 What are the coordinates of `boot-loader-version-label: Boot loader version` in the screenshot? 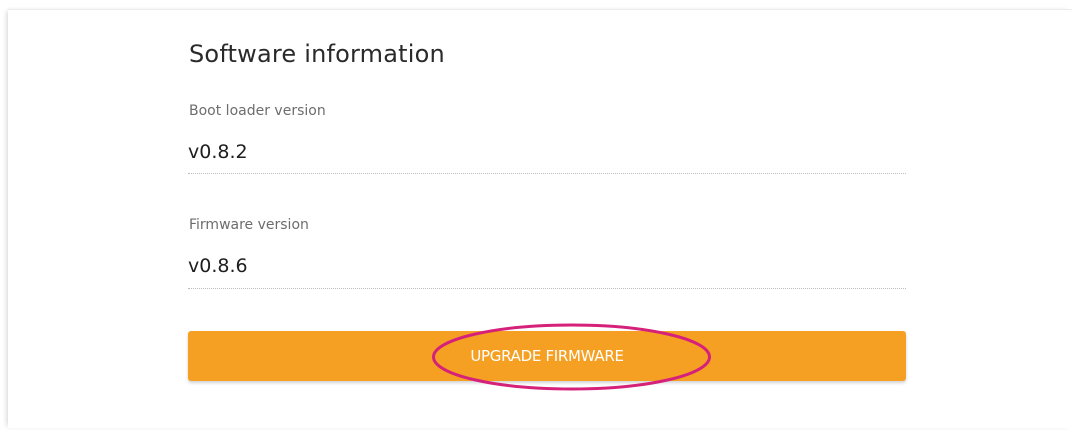 It's located at (257, 111).